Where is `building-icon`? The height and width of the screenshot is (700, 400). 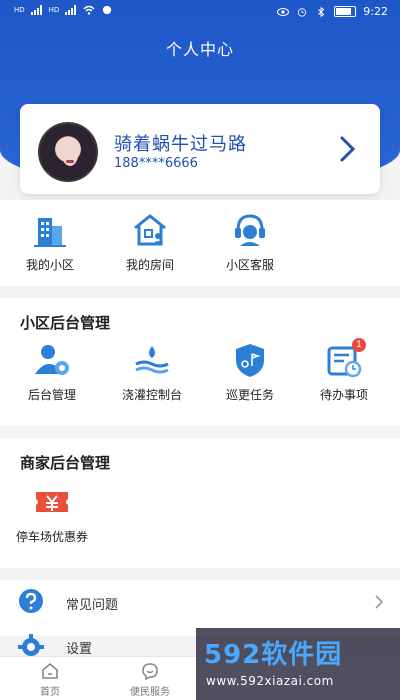
building-icon is located at coordinates (50, 232).